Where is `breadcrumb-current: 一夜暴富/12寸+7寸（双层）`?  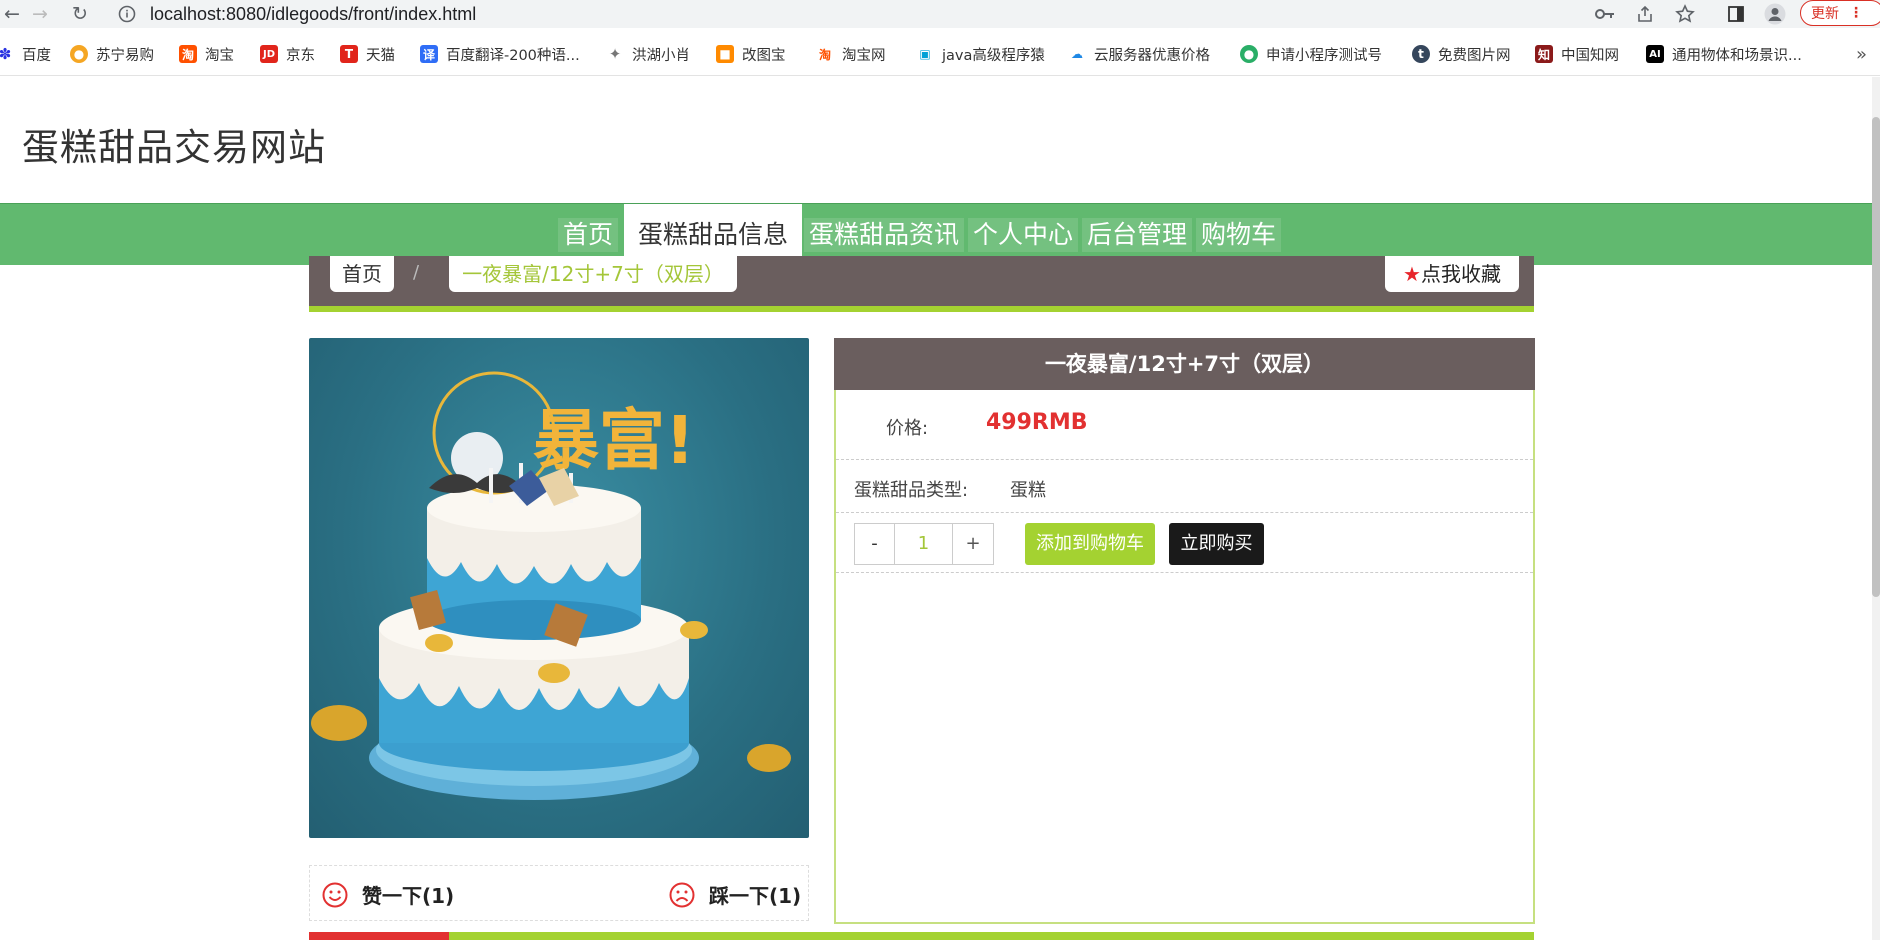 breadcrumb-current: 一夜暴富/12寸+7寸（双层） is located at coordinates (593, 274).